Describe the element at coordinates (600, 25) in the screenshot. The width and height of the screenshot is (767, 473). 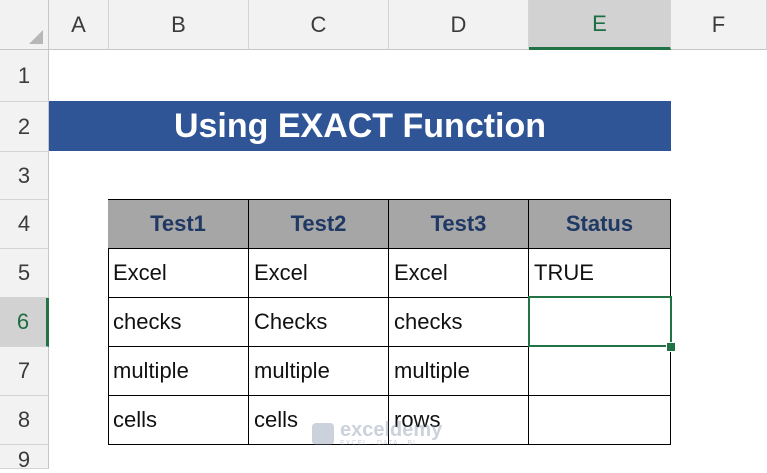
I see `column-header-e: E` at that location.